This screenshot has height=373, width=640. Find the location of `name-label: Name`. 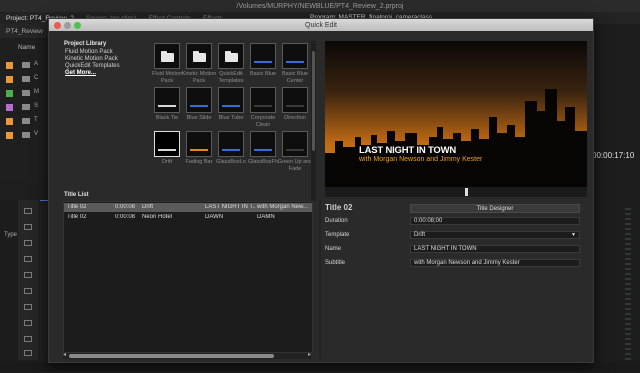

name-label: Name is located at coordinates (333, 249).